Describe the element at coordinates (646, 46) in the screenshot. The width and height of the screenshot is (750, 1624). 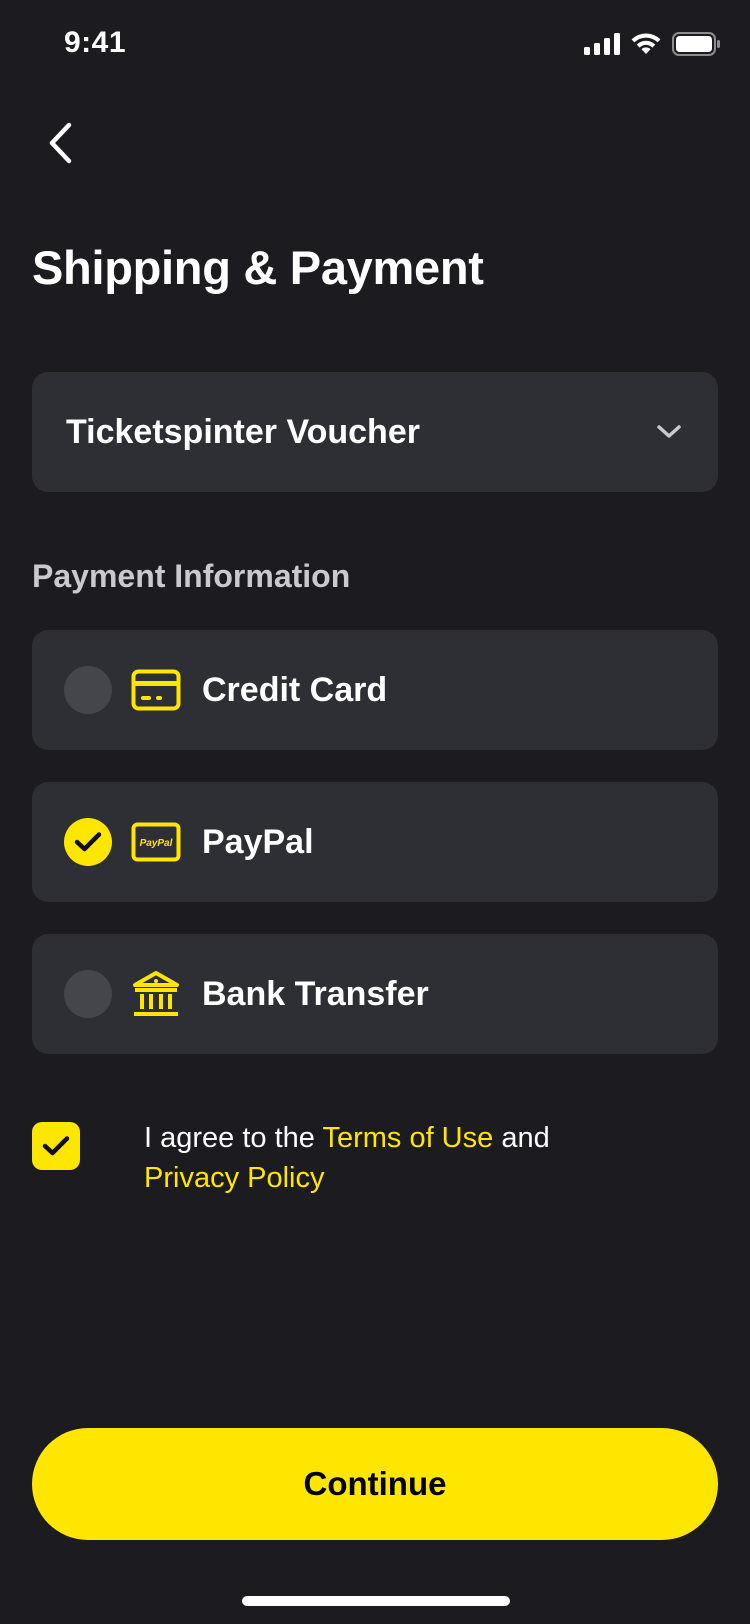
I see `wifi-icon` at that location.